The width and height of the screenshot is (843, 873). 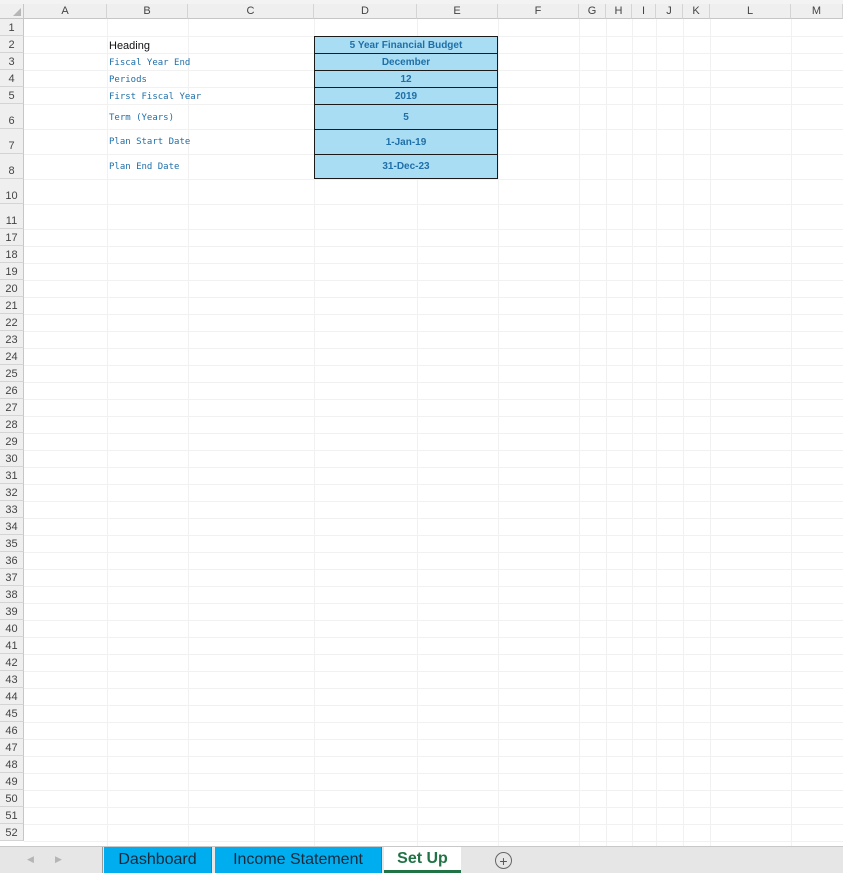 I want to click on row-header-2: 2, so click(x=12, y=44).